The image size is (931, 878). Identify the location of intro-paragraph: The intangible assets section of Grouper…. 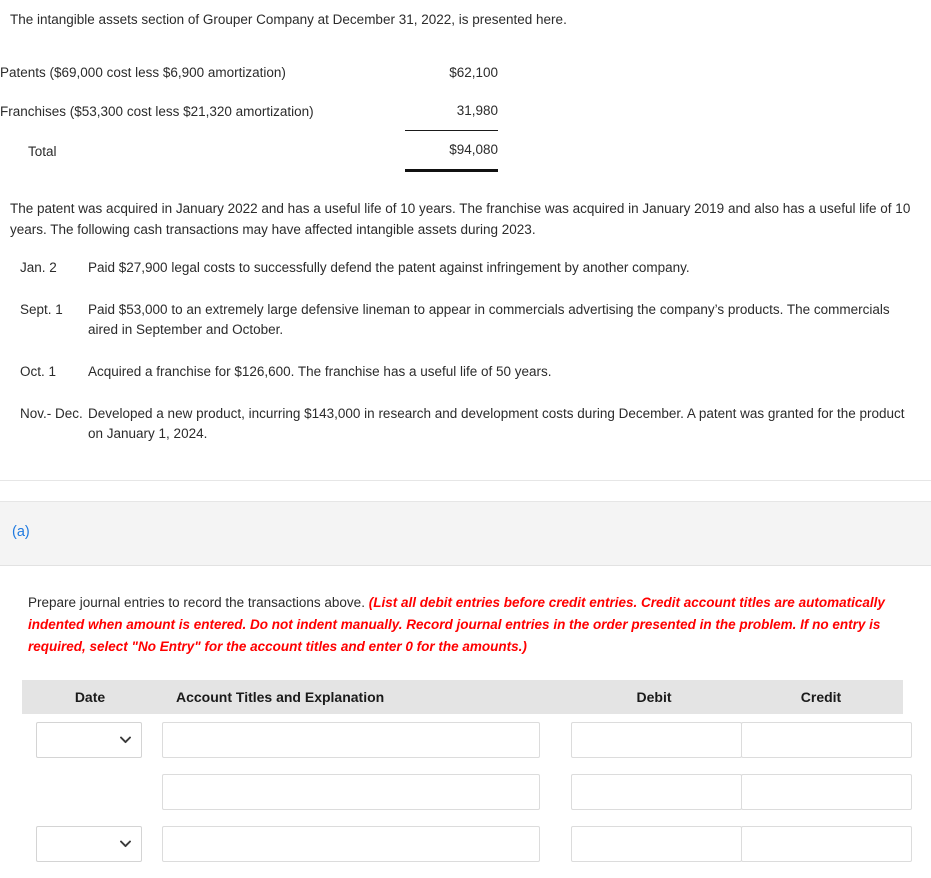
(288, 19).